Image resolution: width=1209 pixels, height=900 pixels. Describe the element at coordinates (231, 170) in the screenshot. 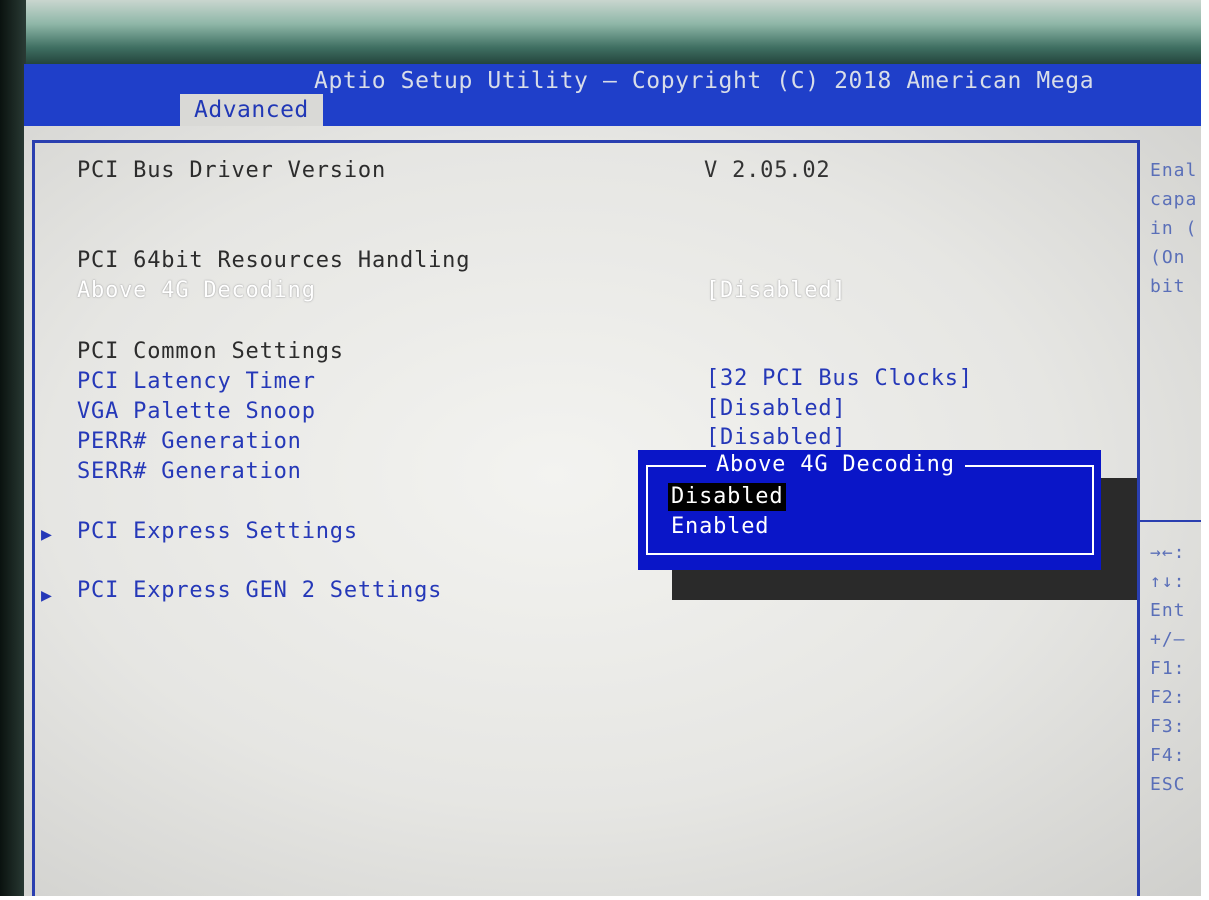

I see `pci-bus-driver-version-label: PCI Bus Driver Version` at that location.